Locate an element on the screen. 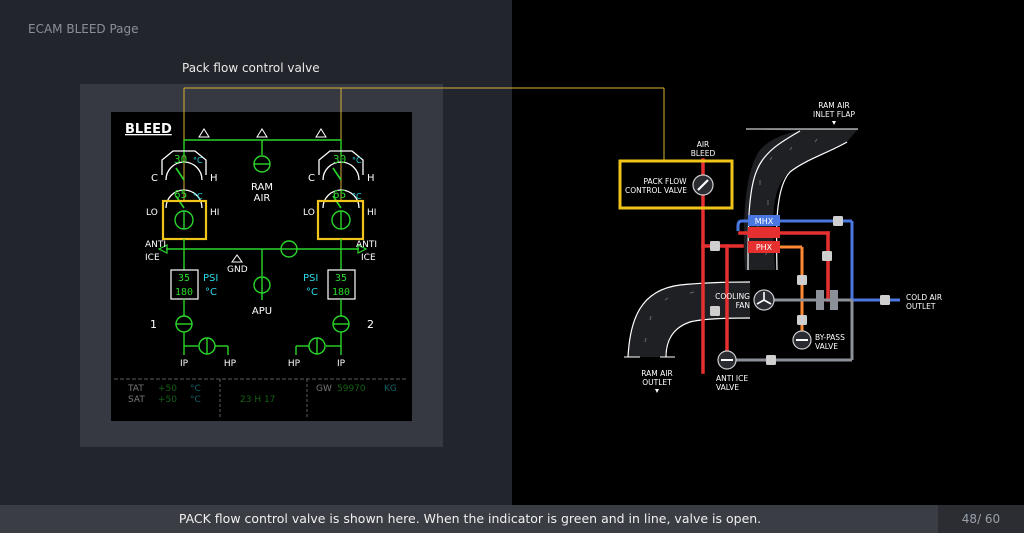 The image size is (1024, 533). left-pack-c: C is located at coordinates (154, 178).